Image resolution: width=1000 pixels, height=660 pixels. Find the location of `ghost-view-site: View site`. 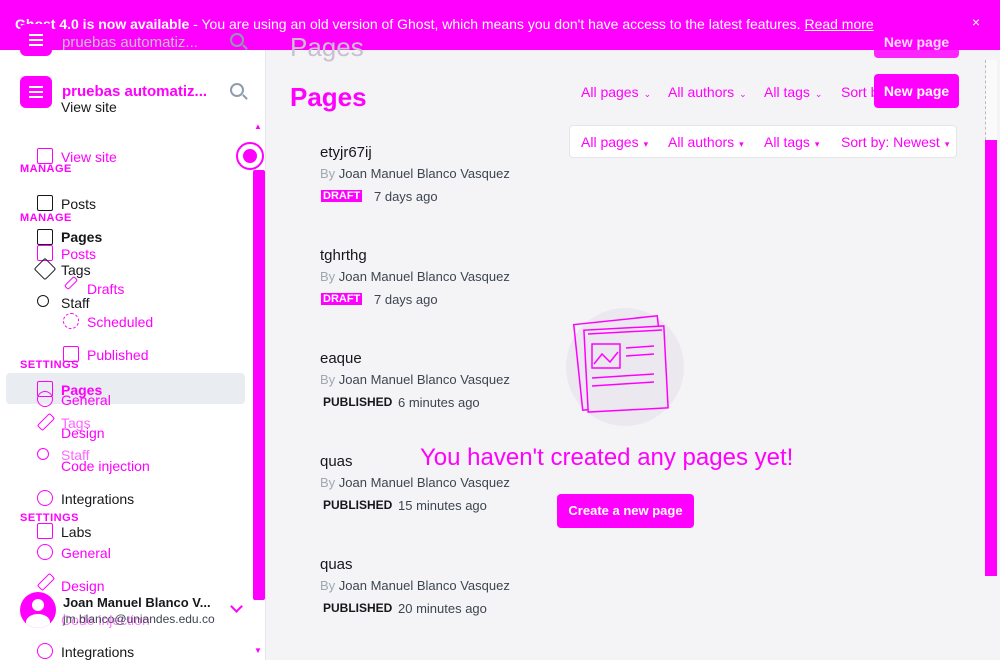

ghost-view-site: View site is located at coordinates (89, 107).